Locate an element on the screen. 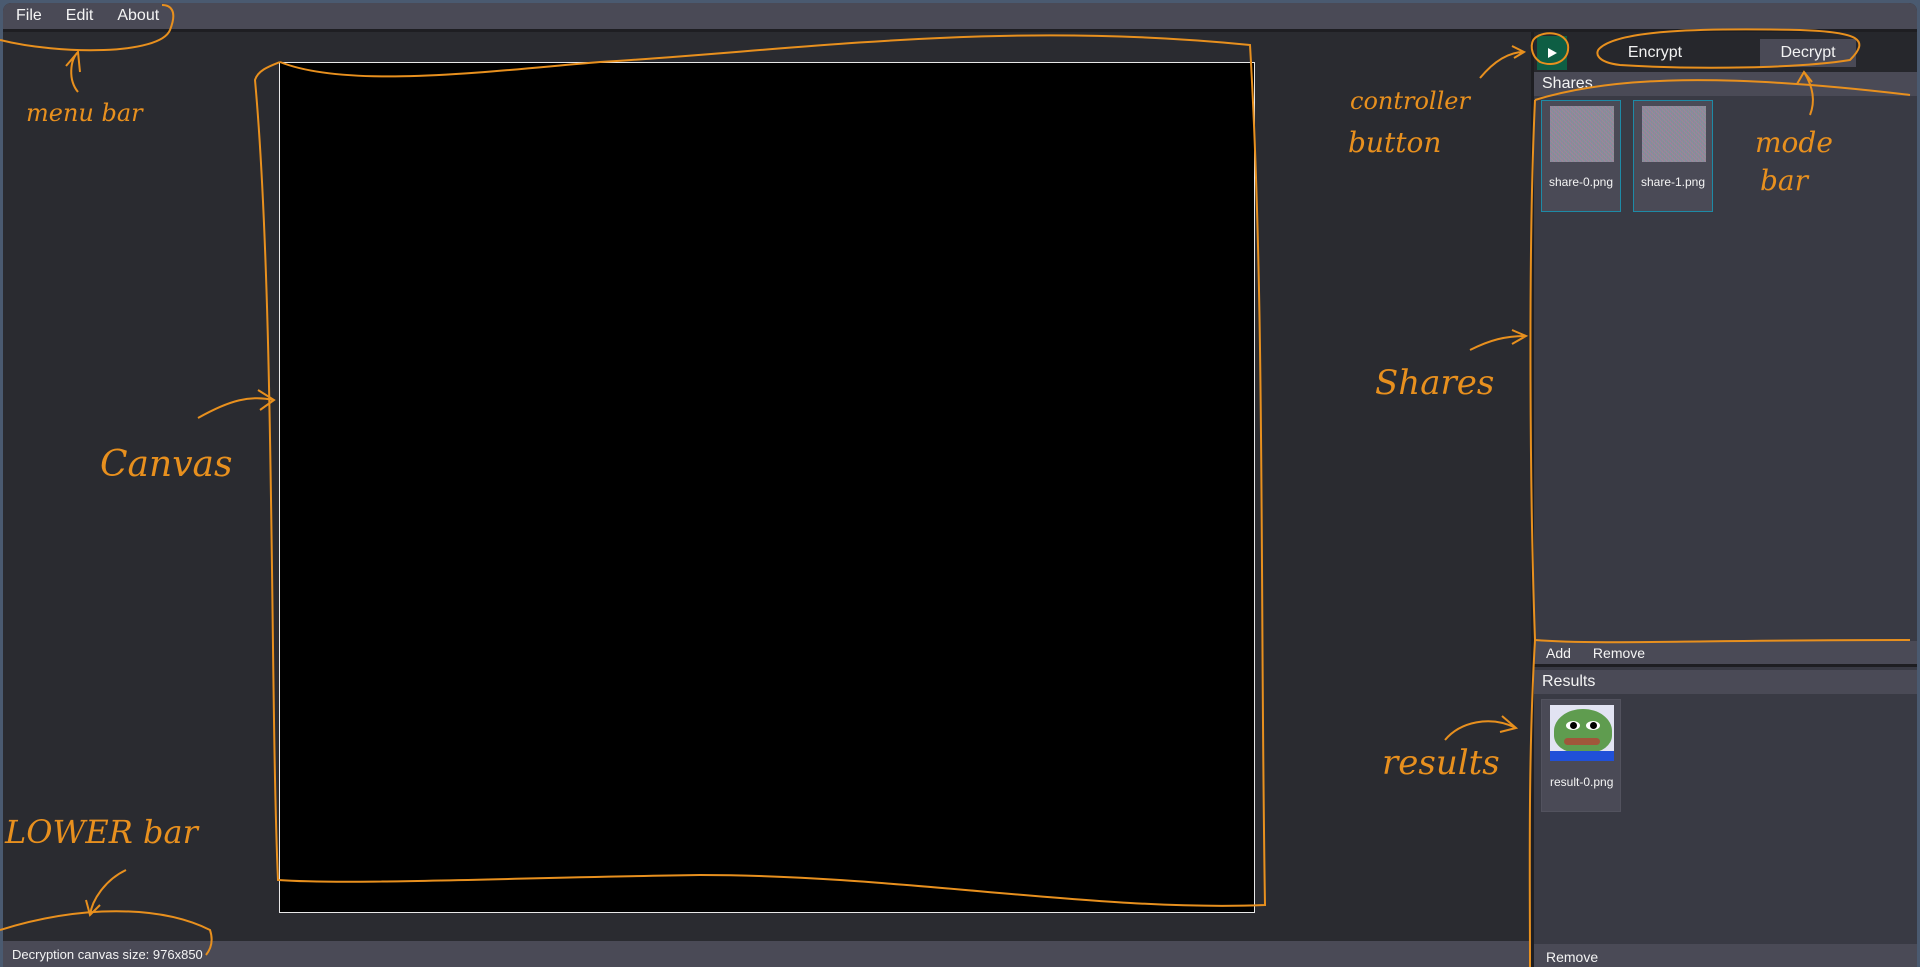 Image resolution: width=1920 pixels, height=967 pixels. play-icon is located at coordinates (1552, 53).